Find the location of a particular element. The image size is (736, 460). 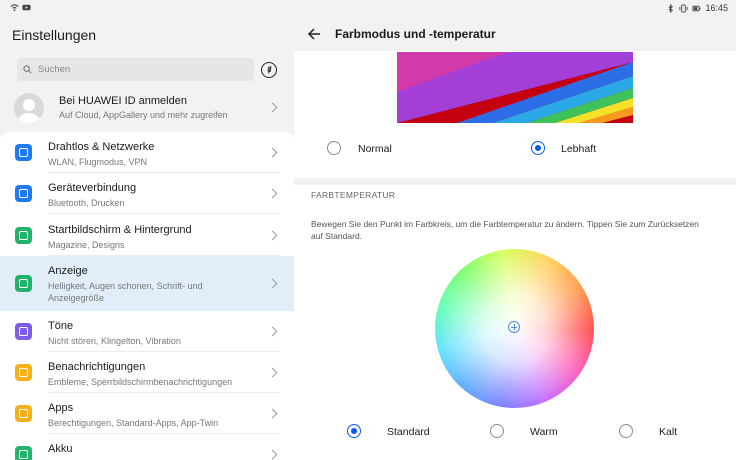

detail-title: Farbmodus und -temperatur is located at coordinates (415, 34).